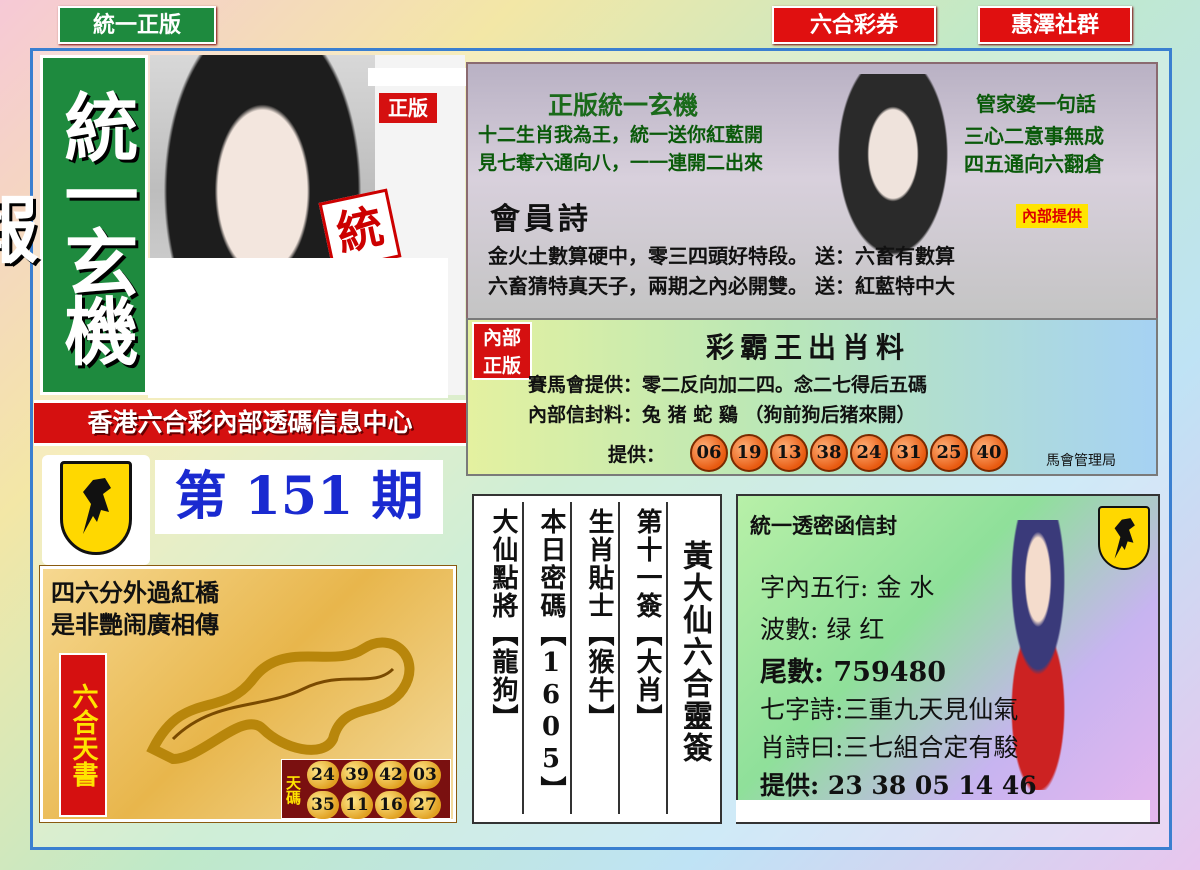  I want to click on provide-label: 提供：, so click(637, 455).